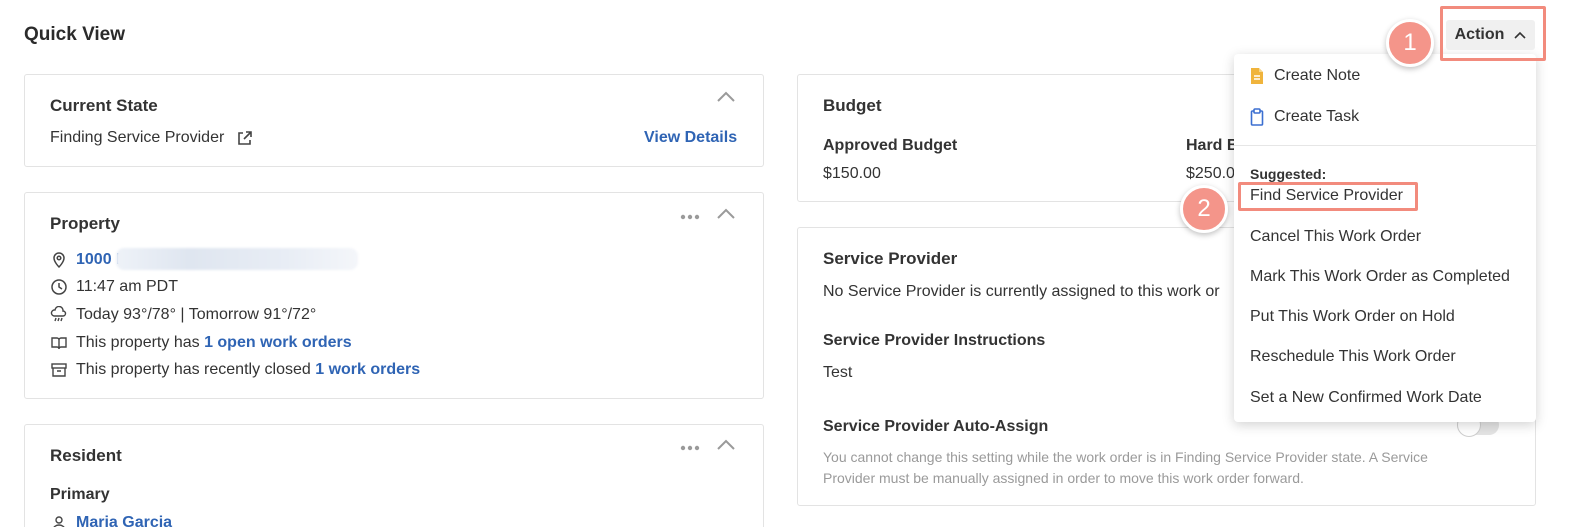  What do you see at coordinates (237, 259) in the screenshot?
I see `redacted-address` at bounding box center [237, 259].